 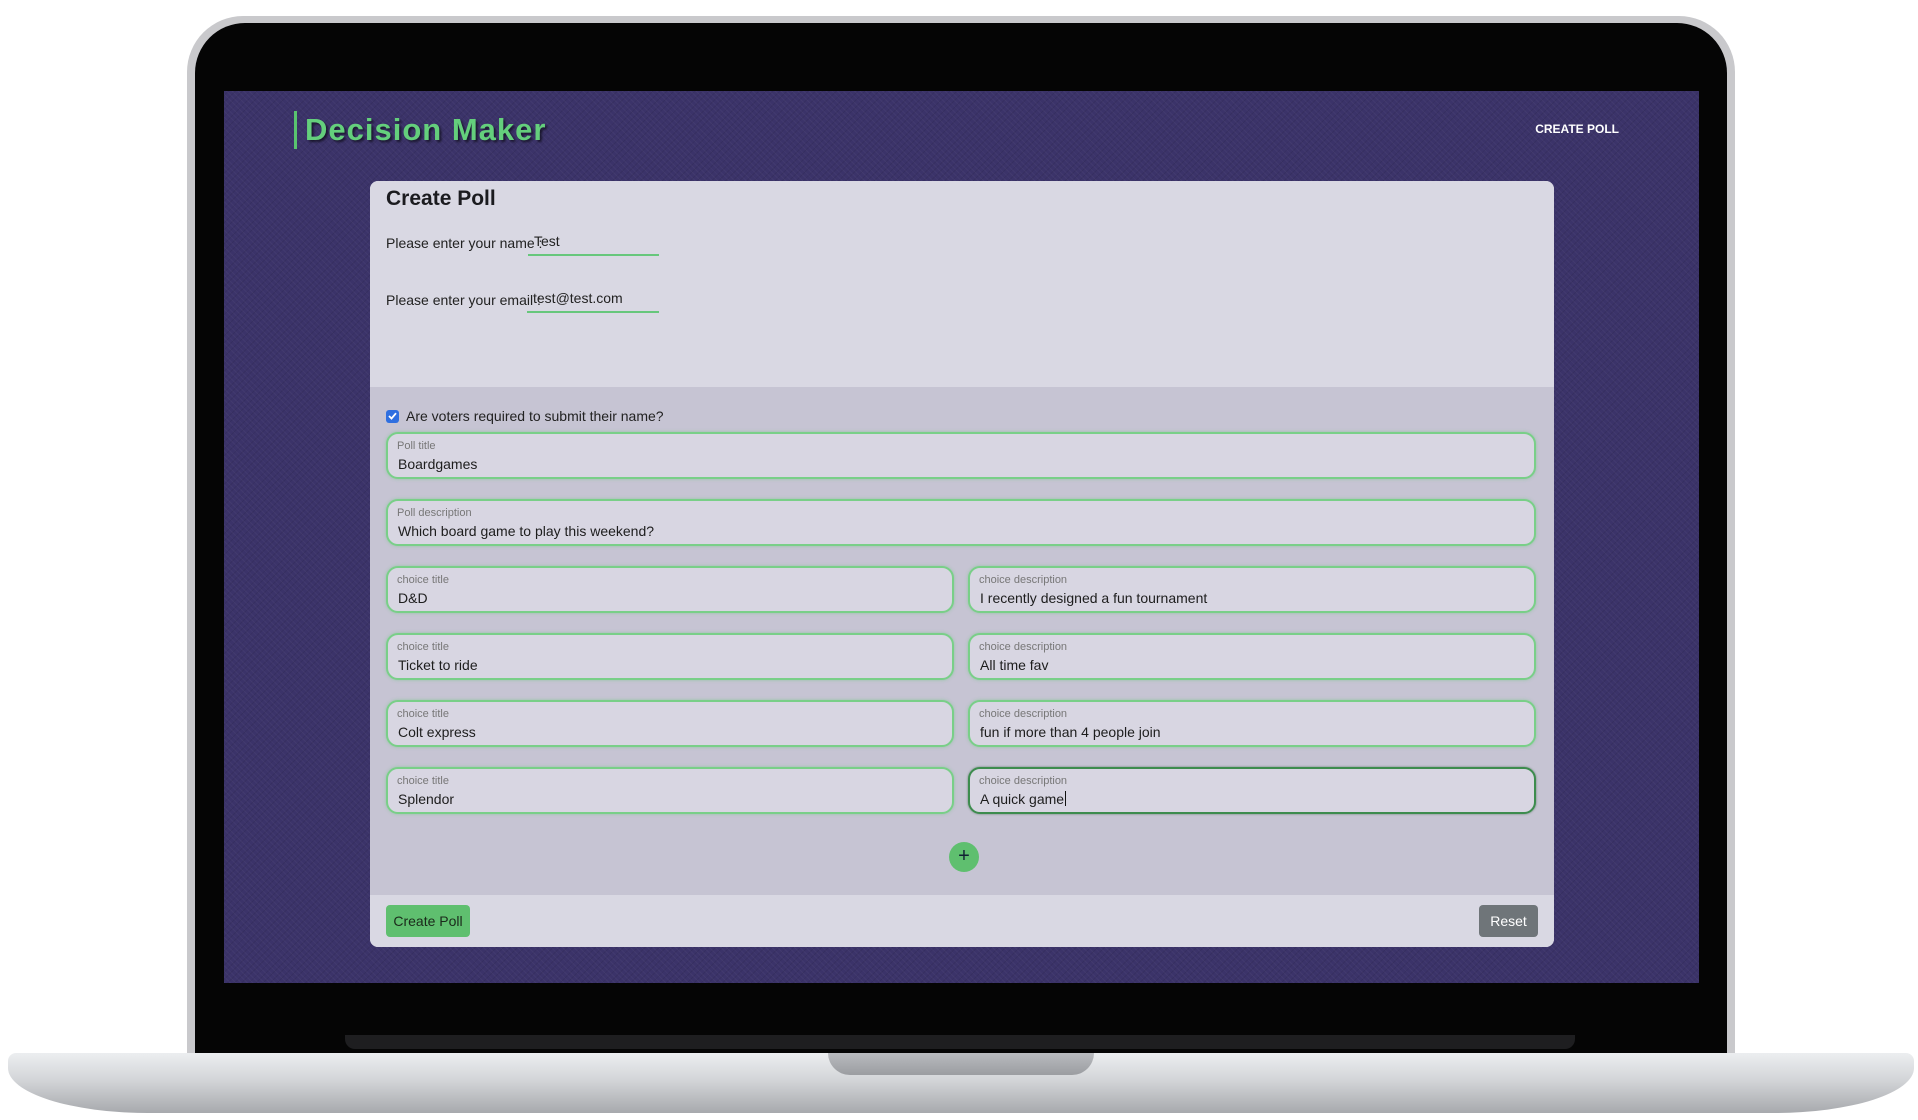 What do you see at coordinates (670, 589) in the screenshot?
I see `choice-1-title-field: choice title D&D` at bounding box center [670, 589].